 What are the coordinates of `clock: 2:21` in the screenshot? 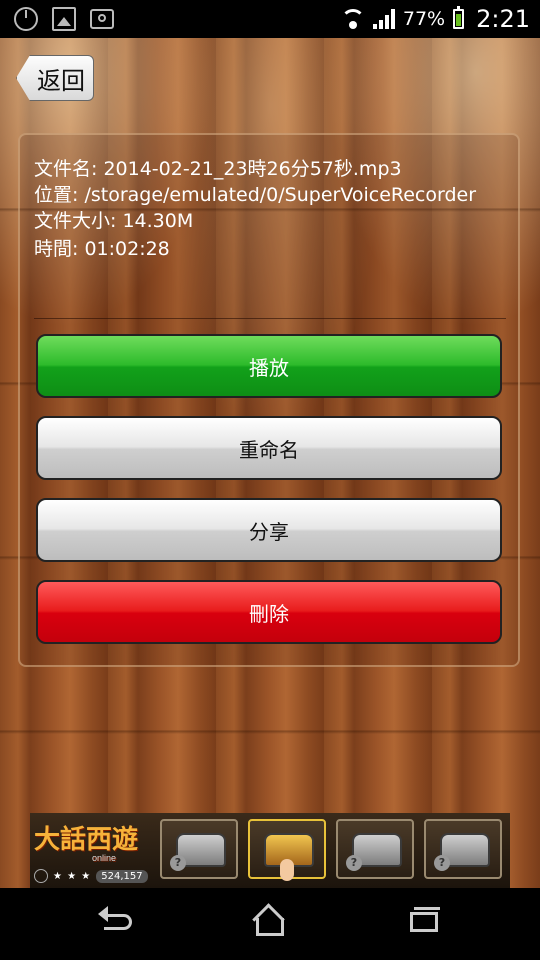 It's located at (503, 19).